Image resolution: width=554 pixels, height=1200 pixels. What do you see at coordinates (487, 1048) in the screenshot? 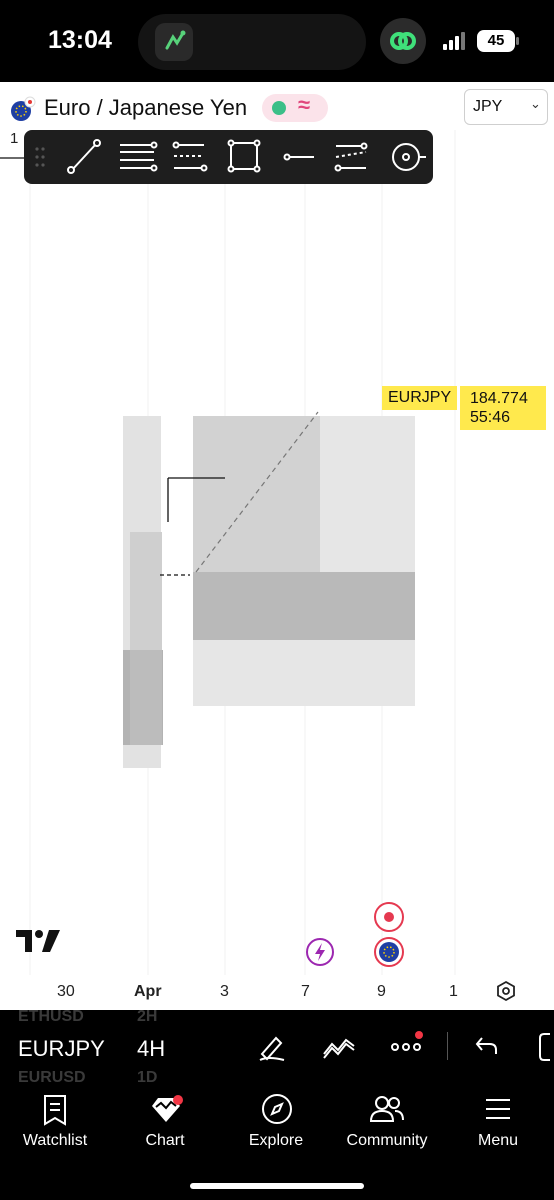
I see `undo-icon` at bounding box center [487, 1048].